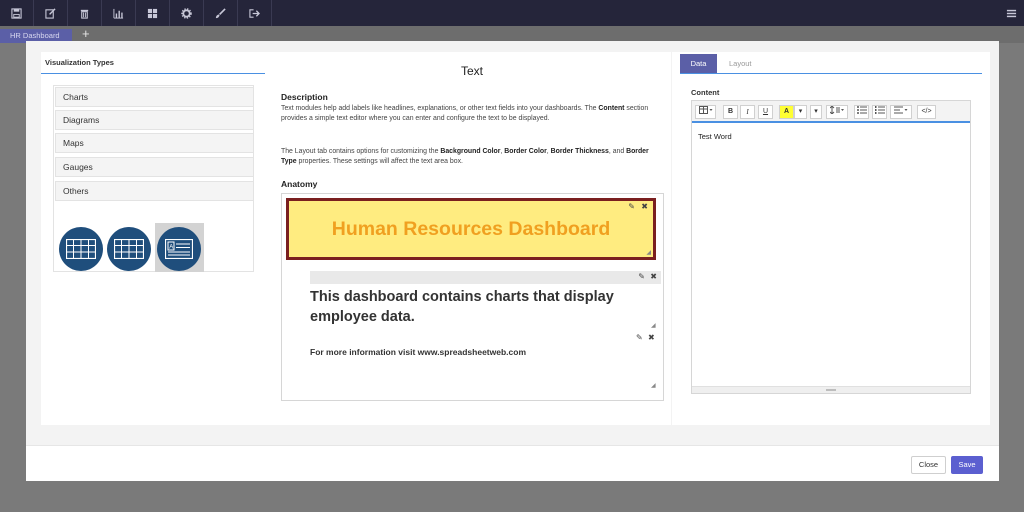 The width and height of the screenshot is (1024, 512). Describe the element at coordinates (800, 112) in the screenshot. I see `chevron-down-icon: ▾` at that location.